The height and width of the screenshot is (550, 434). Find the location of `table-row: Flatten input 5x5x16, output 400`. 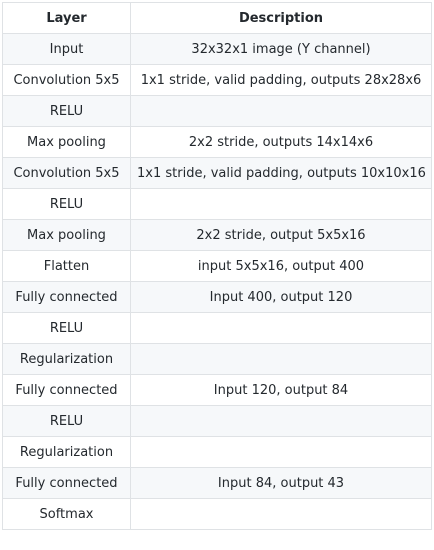

table-row: Flatten input 5x5x16, output 400 is located at coordinates (217, 266).